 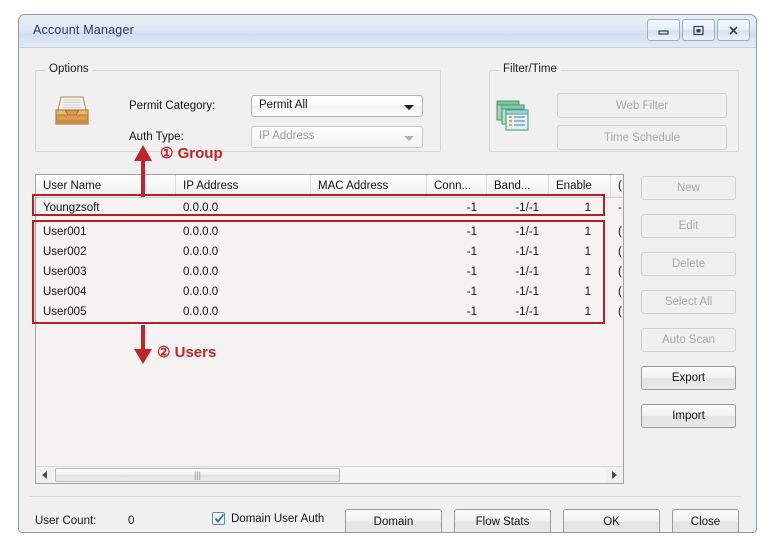 I want to click on checkbox-box, so click(x=218, y=518).